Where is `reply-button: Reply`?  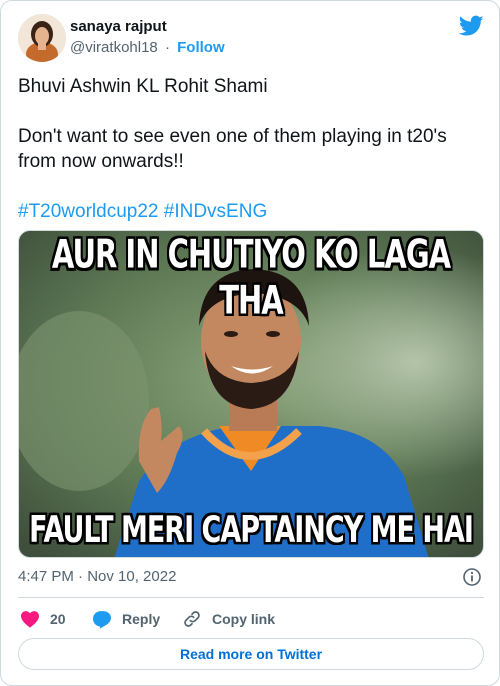 reply-button: Reply is located at coordinates (126, 619).